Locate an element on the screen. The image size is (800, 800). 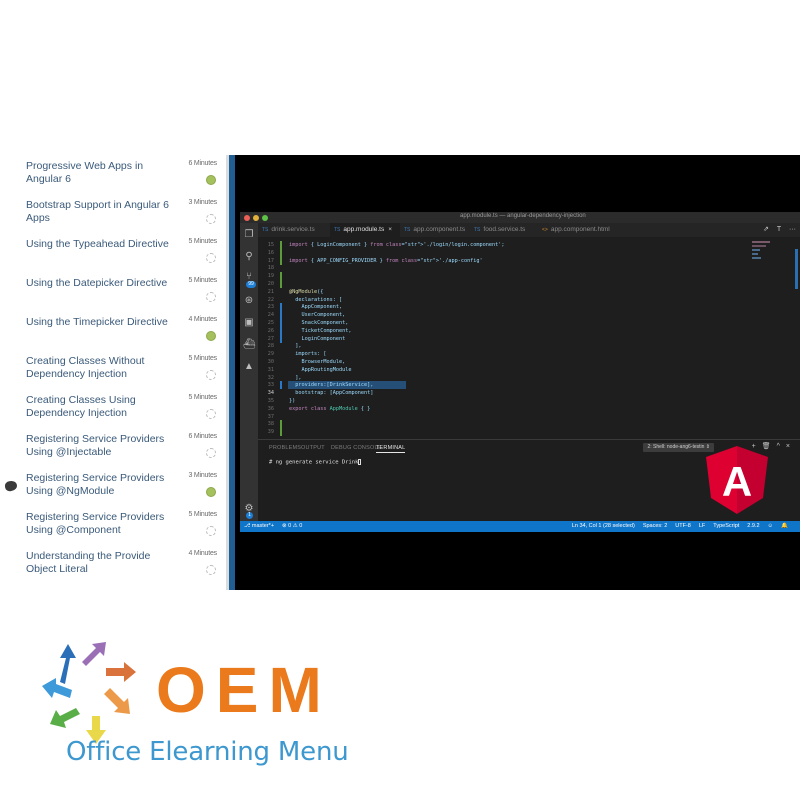
cursor-position-status: Ln 34, Col 1 (28 selected) is located at coordinates (603, 526).